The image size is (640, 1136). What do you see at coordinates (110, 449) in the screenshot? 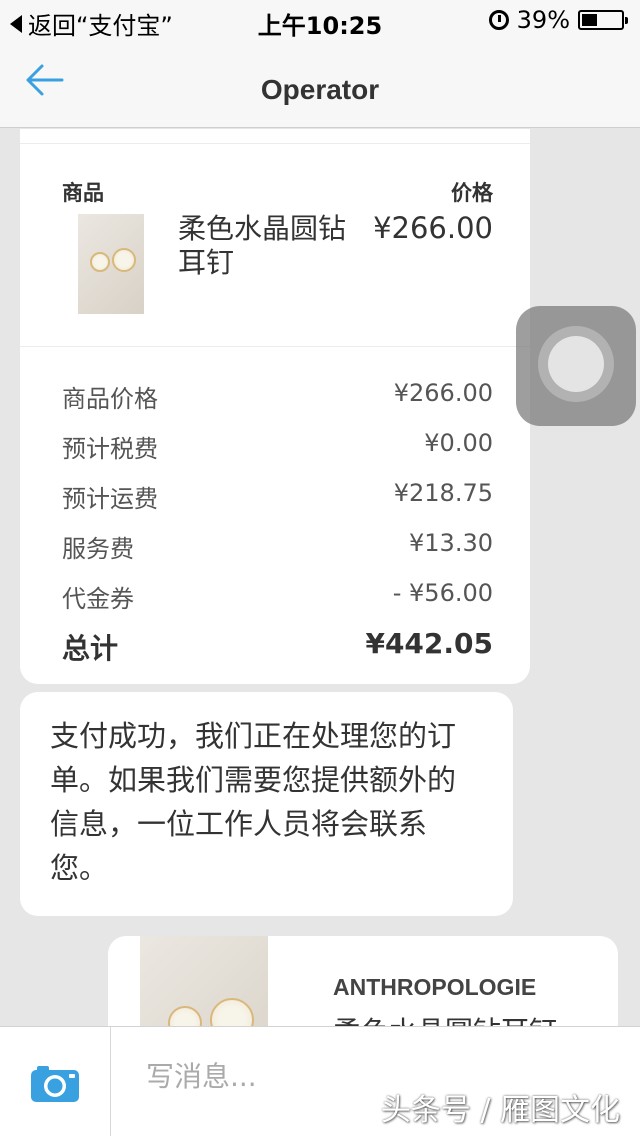
I see `summary-label: 预计税费` at bounding box center [110, 449].